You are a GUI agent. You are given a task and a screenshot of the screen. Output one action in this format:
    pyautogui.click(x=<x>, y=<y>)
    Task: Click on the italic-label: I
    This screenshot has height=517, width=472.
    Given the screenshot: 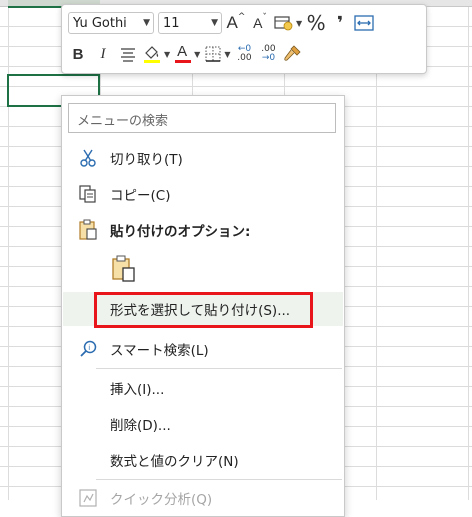 What is the action you would take?
    pyautogui.click(x=103, y=53)
    